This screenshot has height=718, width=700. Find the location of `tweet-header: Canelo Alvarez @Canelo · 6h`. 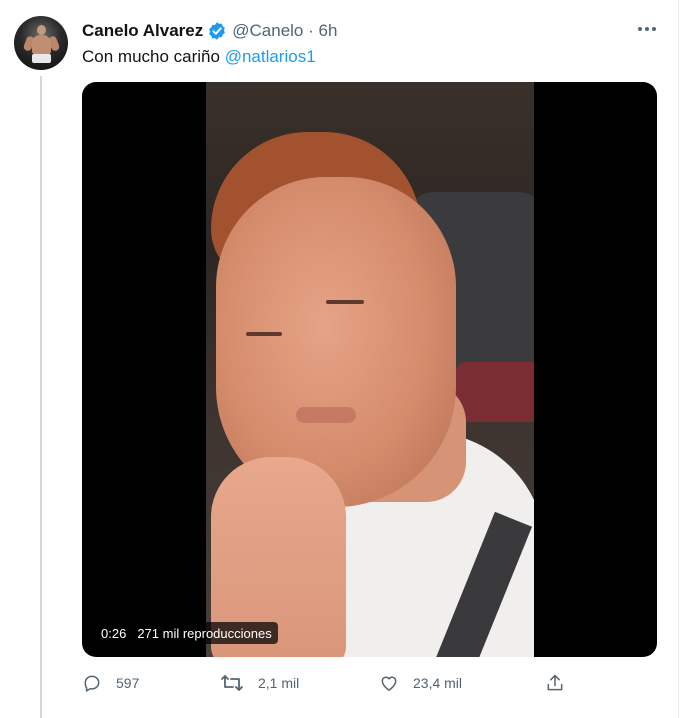

tweet-header: Canelo Alvarez @Canelo · 6h is located at coordinates (209, 31).